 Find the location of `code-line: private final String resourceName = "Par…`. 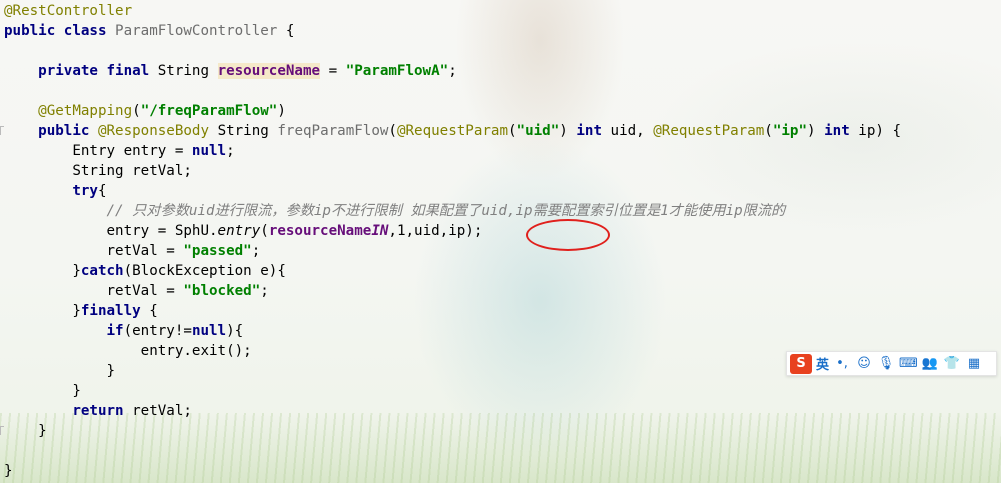

code-line: private final String resourceName = "Par… is located at coordinates (230, 71).